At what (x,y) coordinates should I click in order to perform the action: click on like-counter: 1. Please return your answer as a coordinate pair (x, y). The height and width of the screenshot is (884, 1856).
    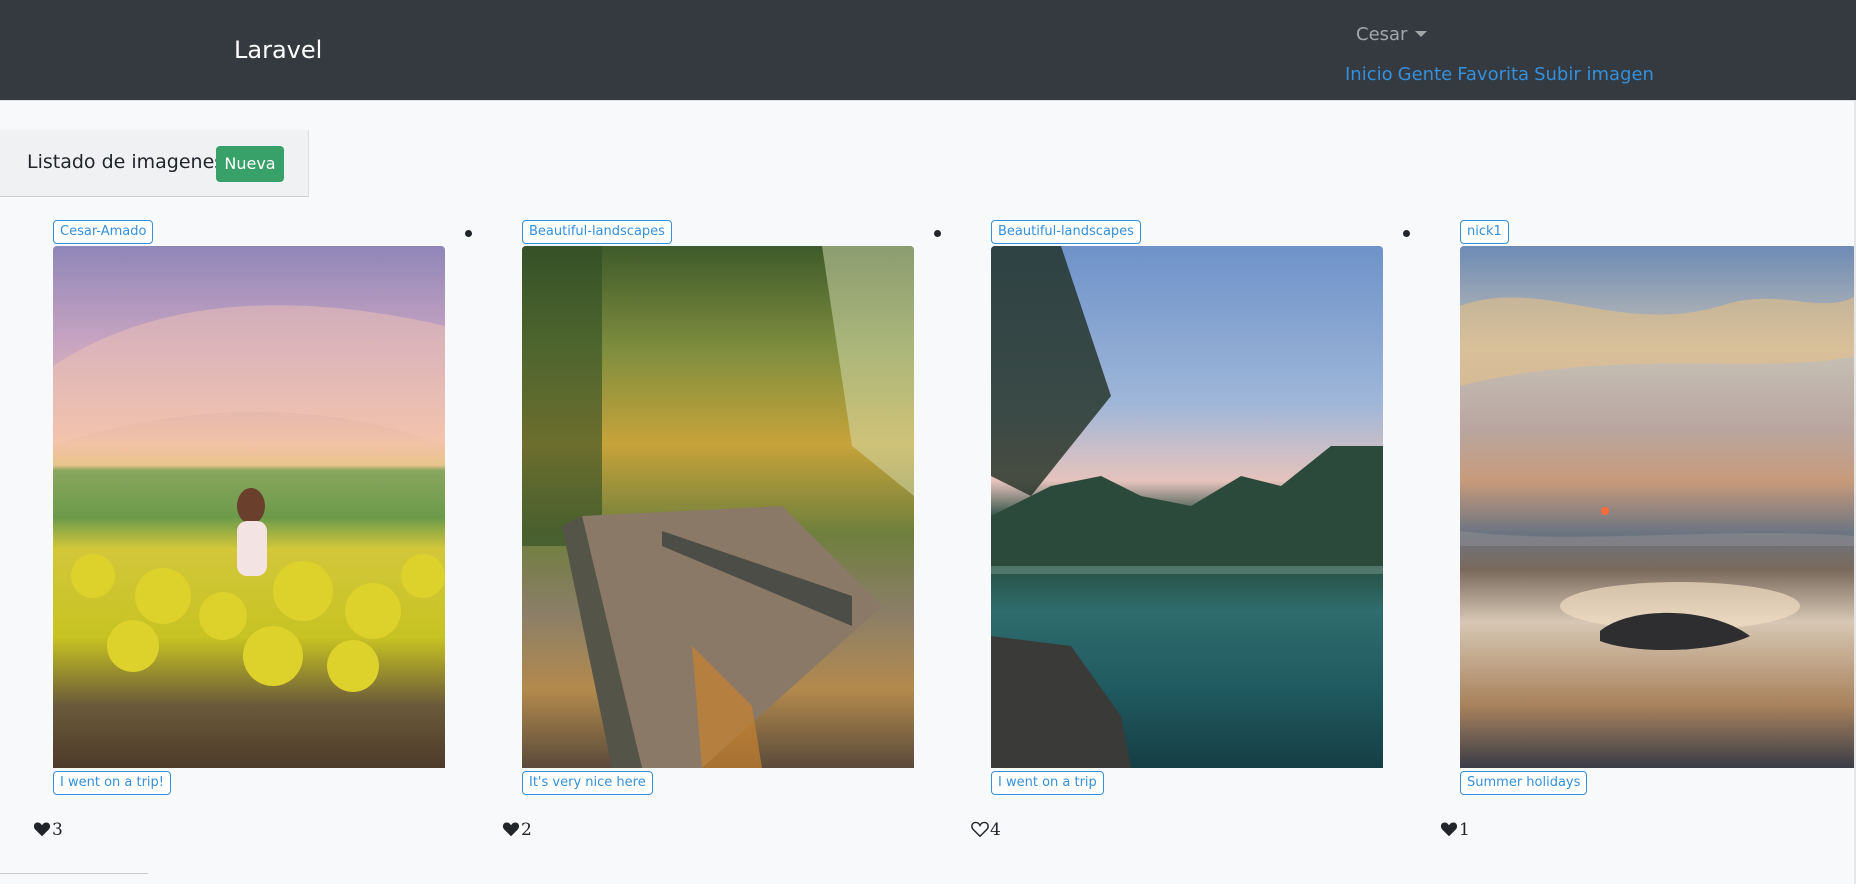
    Looking at the image, I should click on (1455, 830).